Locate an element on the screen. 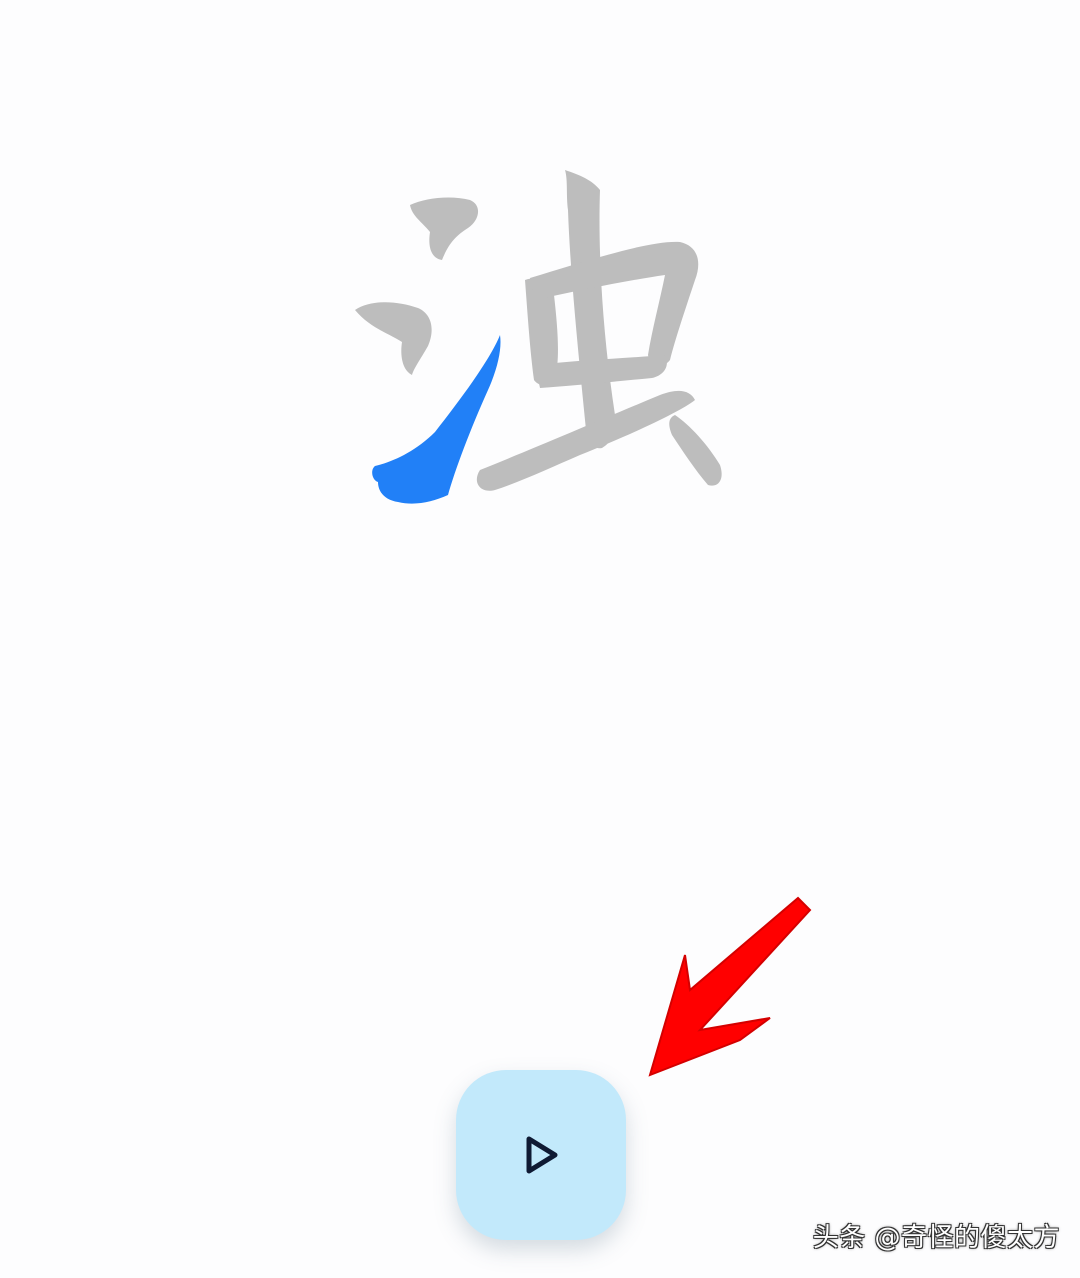  play-triangle-icon is located at coordinates (542, 1155).